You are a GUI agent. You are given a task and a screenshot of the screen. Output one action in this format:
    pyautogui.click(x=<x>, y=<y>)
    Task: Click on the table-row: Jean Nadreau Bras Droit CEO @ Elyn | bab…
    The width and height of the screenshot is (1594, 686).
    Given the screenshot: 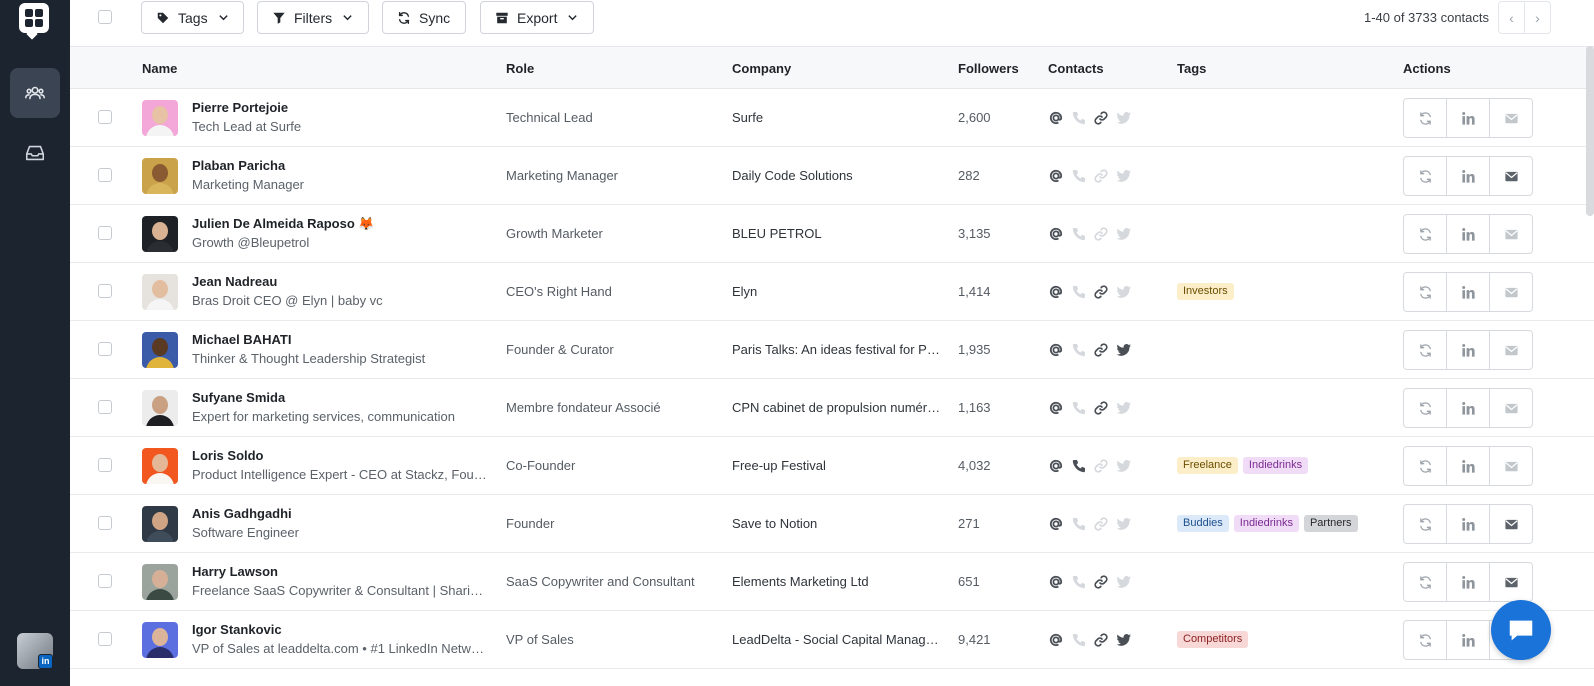 What is the action you would take?
    pyautogui.click(x=832, y=292)
    